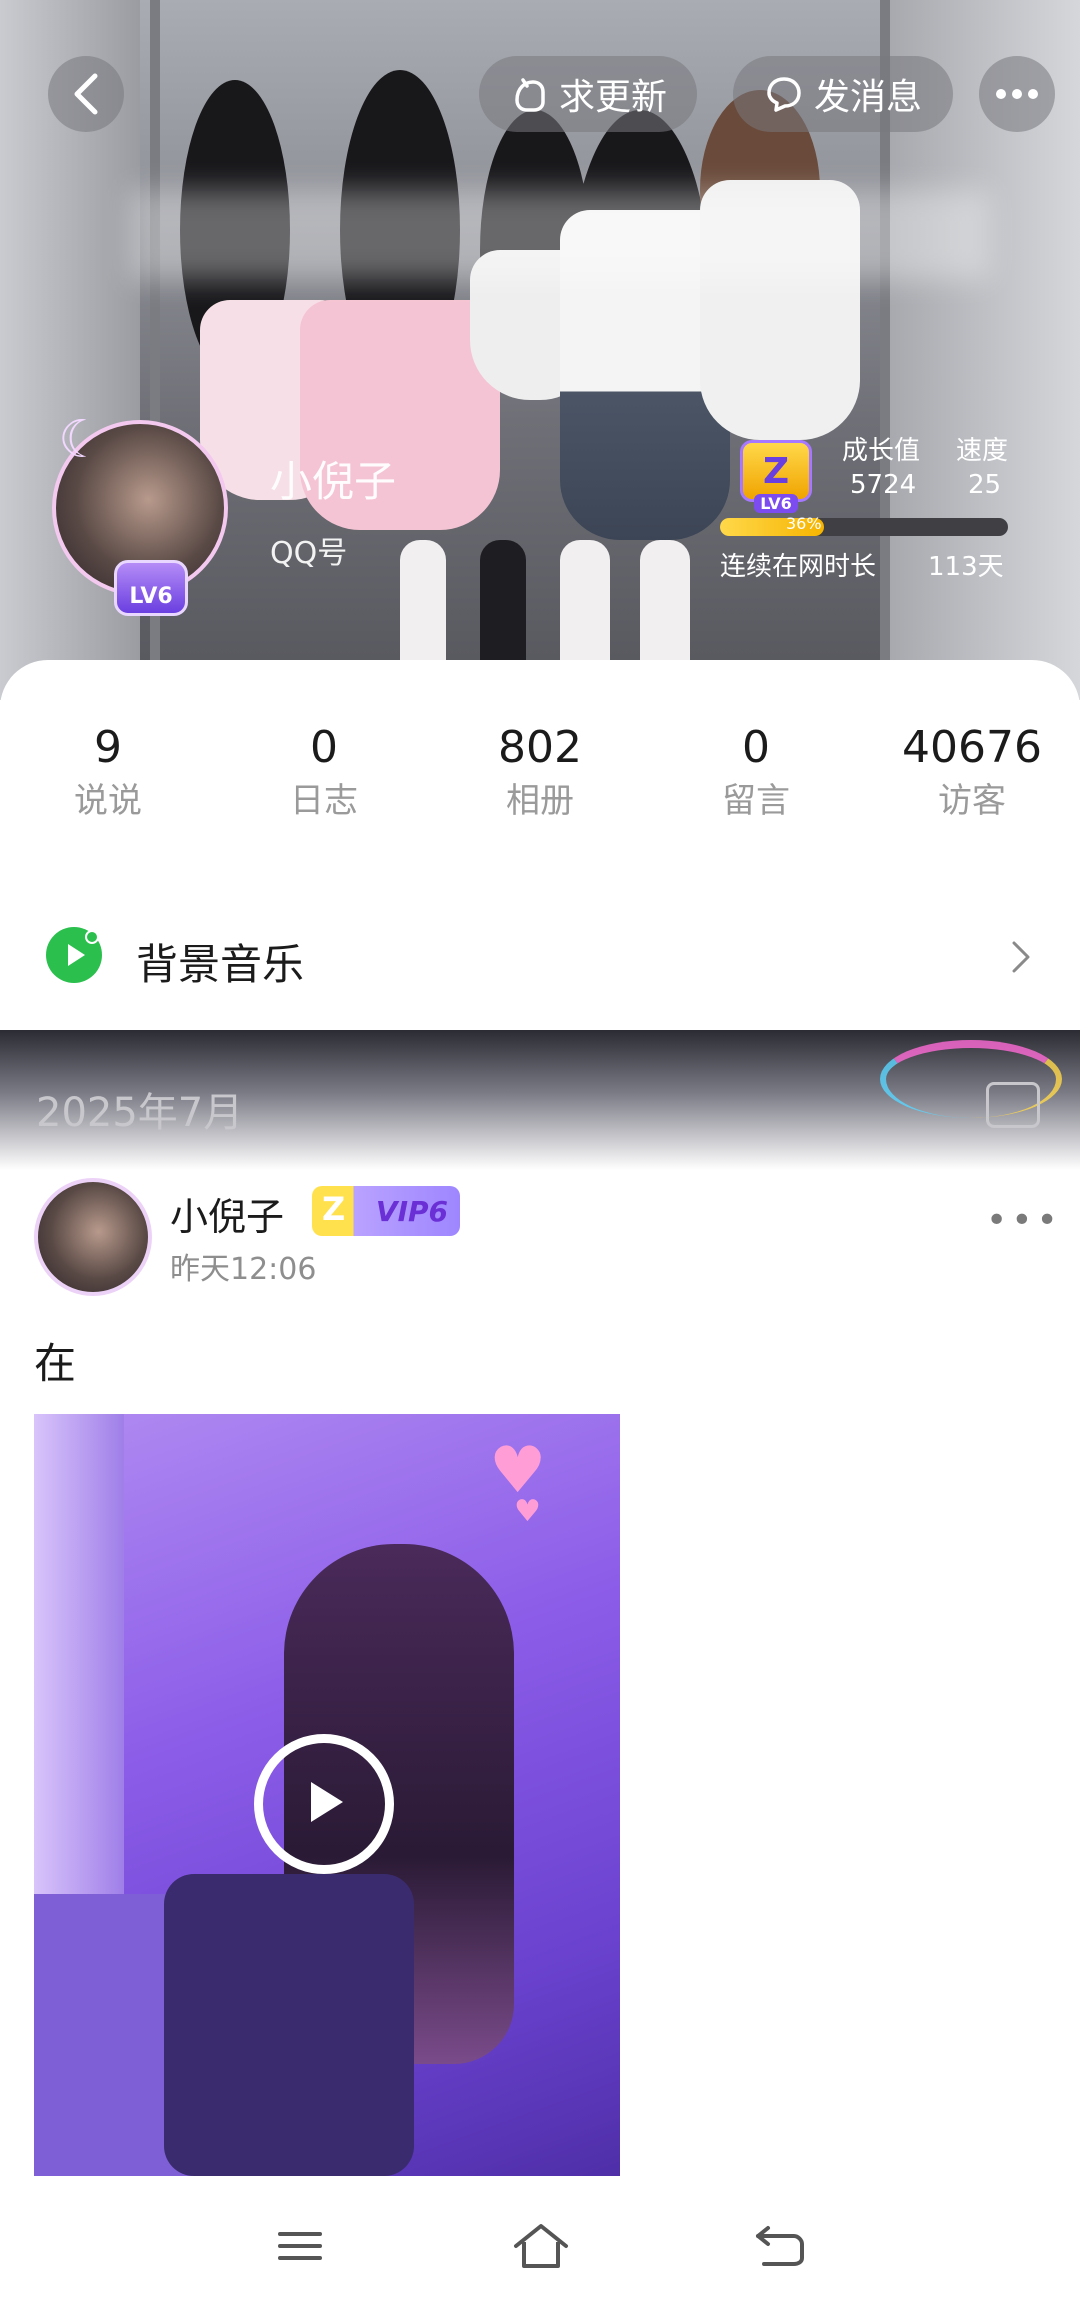 Image resolution: width=1080 pixels, height=2300 pixels. I want to click on stat-value: 802, so click(540, 747).